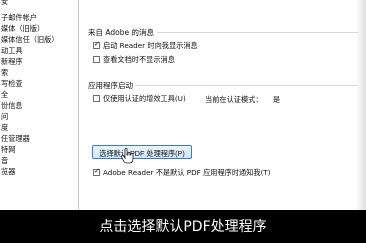 This screenshot has height=243, width=366. Describe the element at coordinates (139, 59) in the screenshot. I see `hide-messages-label: 查看文档时不显示消息` at that location.